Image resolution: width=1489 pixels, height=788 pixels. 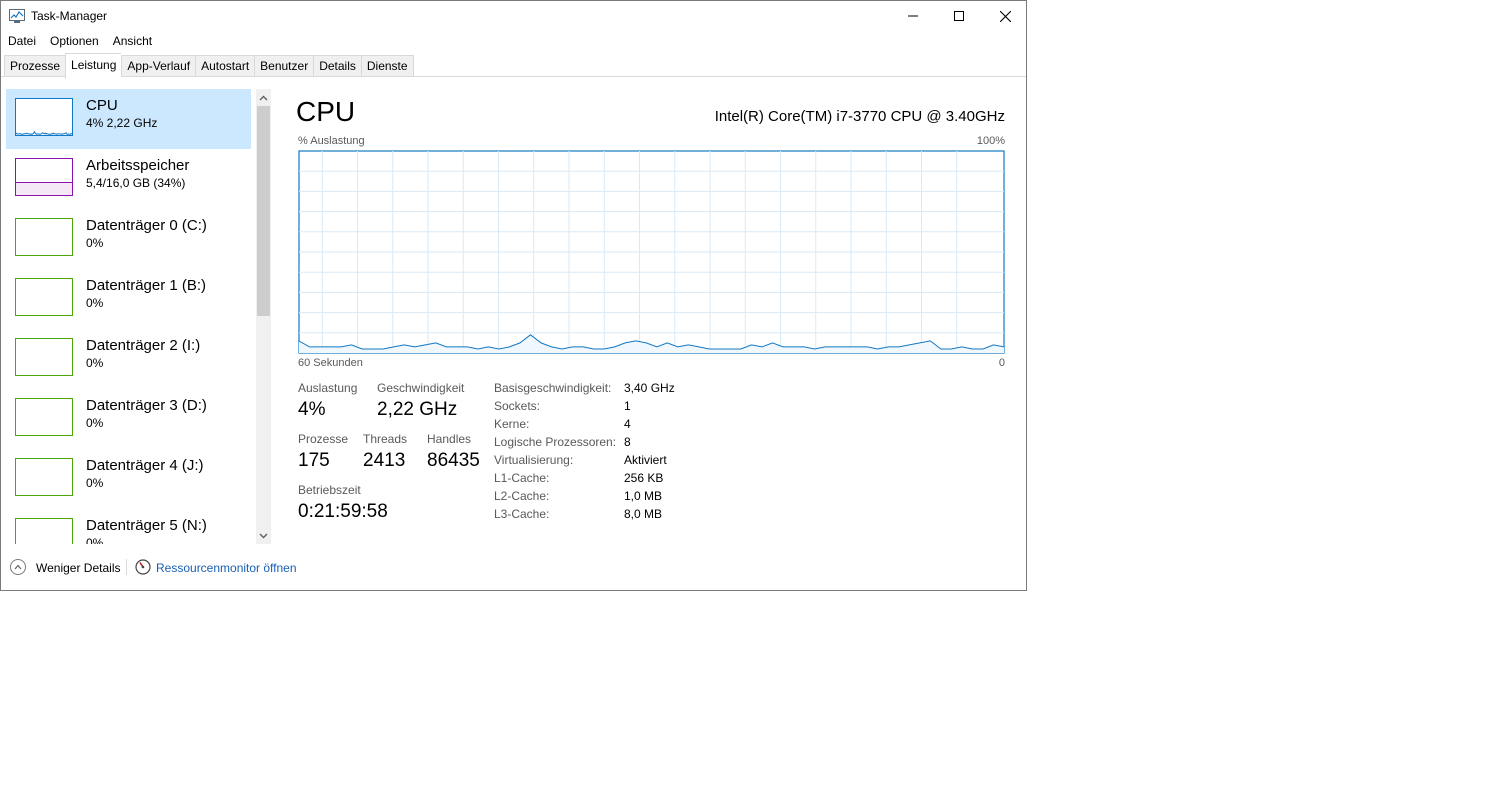 I want to click on sidebar-item-5: Datenträger 3 (D:) 0%, so click(x=128, y=419).